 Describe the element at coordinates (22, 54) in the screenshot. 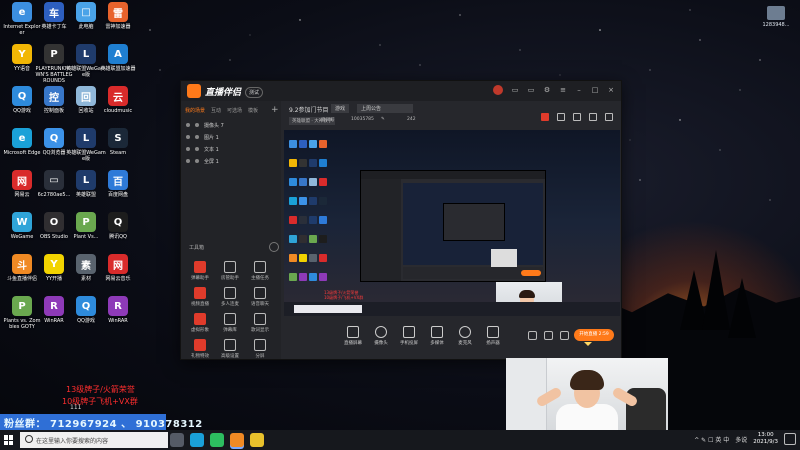

I see `app-icon: Y` at that location.